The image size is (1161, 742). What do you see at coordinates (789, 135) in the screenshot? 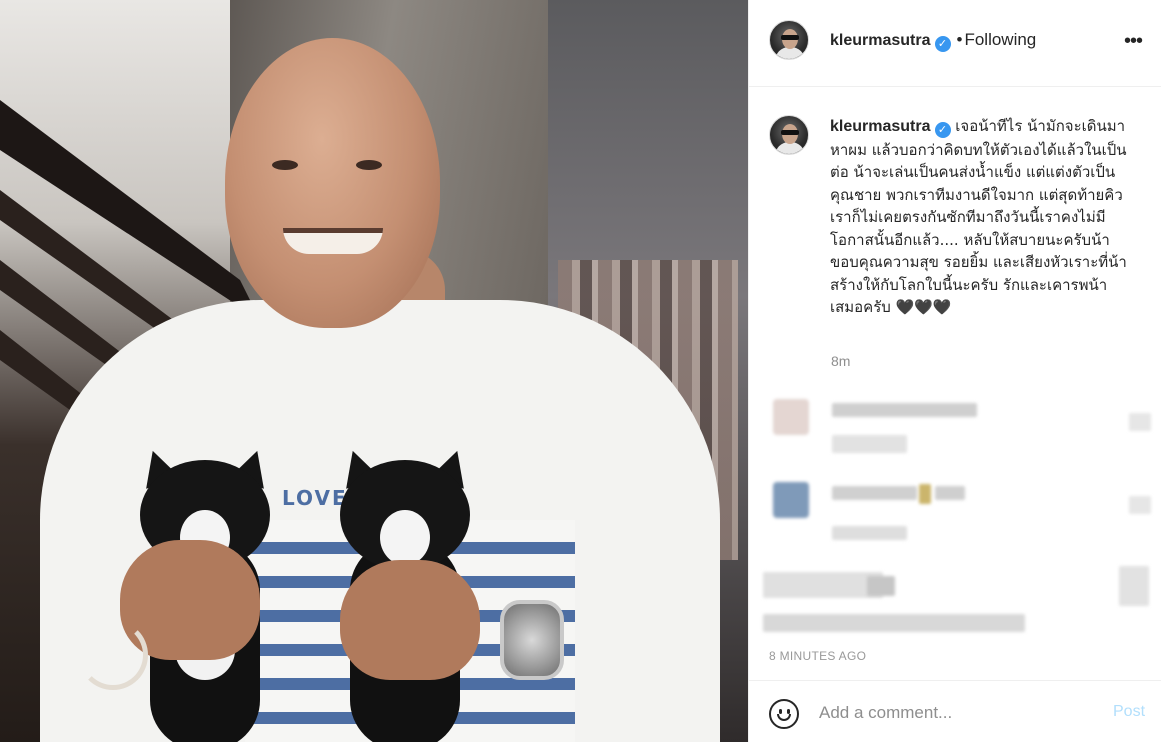
I see `caption-author-avatar` at bounding box center [789, 135].